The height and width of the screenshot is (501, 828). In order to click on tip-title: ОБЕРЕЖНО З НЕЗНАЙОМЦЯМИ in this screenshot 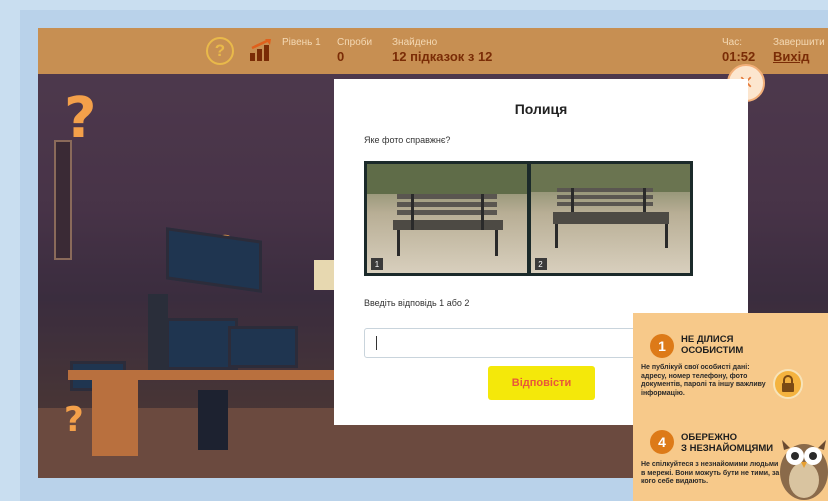, I will do `click(727, 443)`.